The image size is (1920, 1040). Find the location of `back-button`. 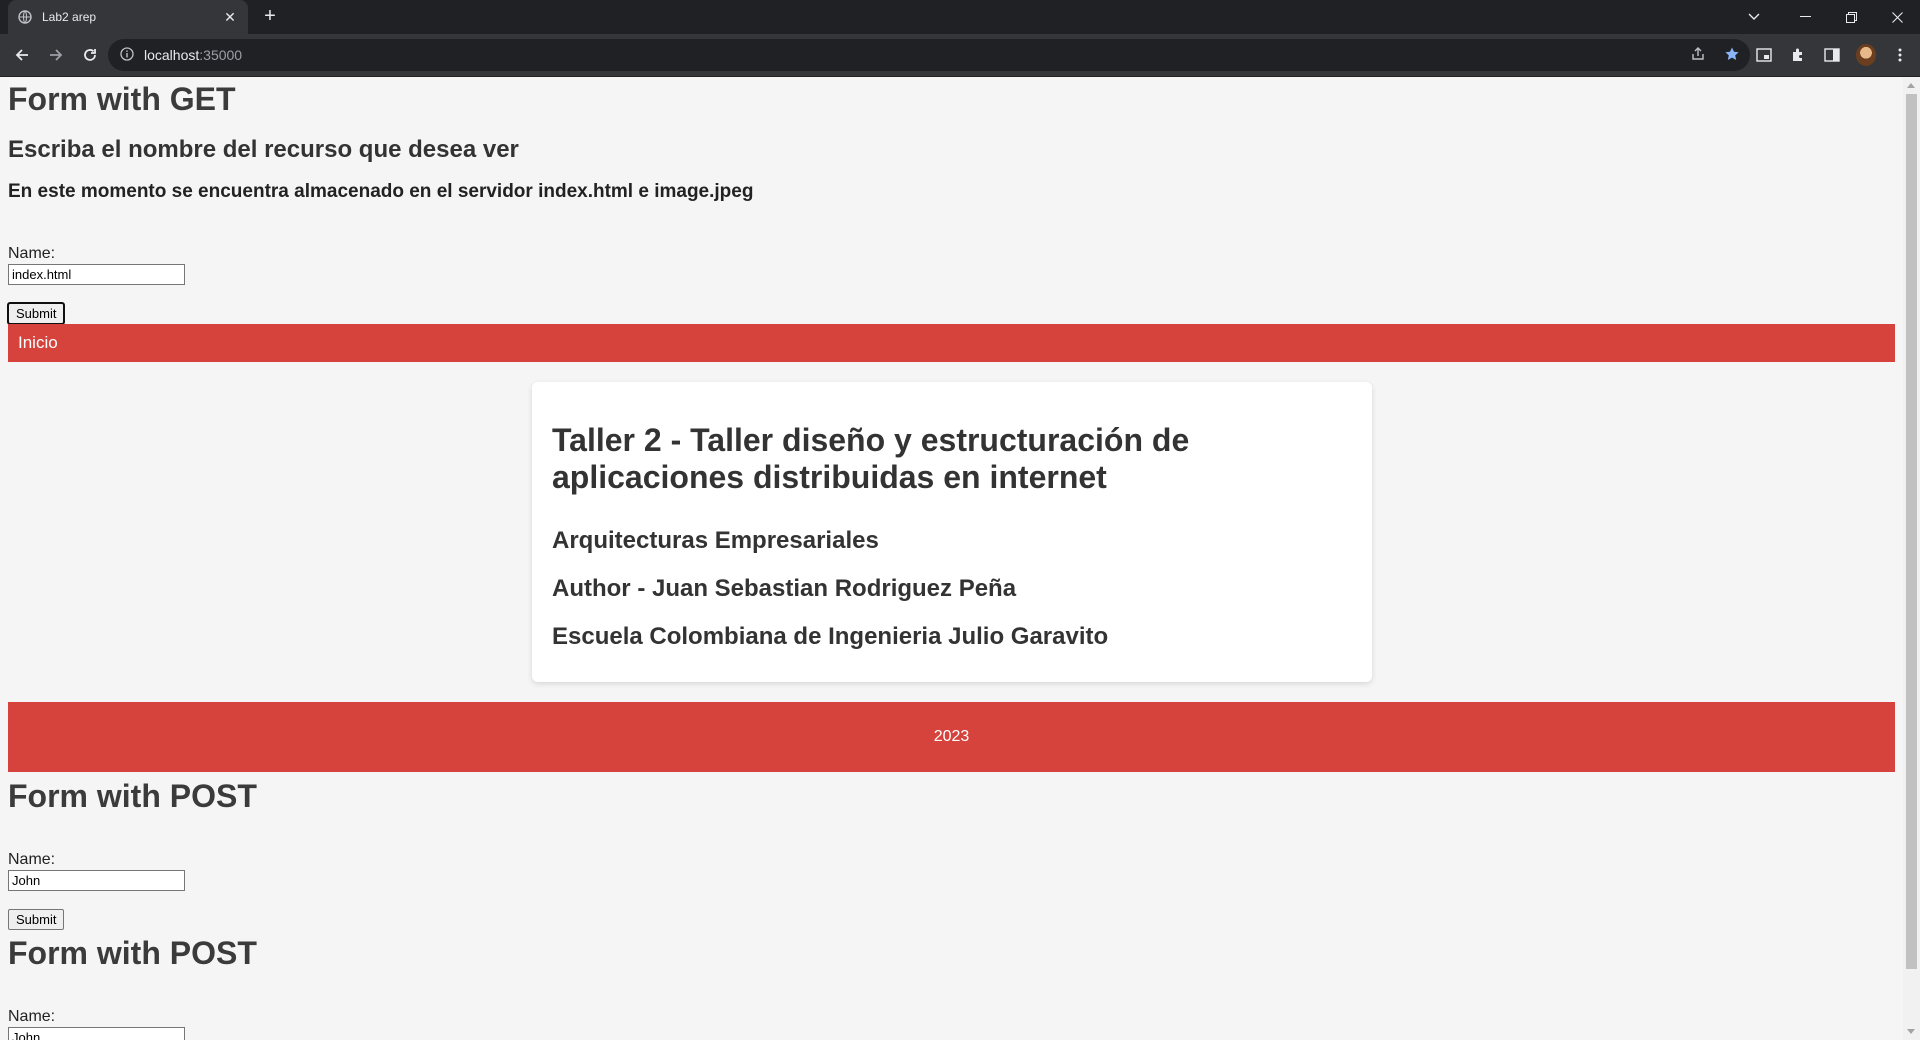

back-button is located at coordinates (22, 55).